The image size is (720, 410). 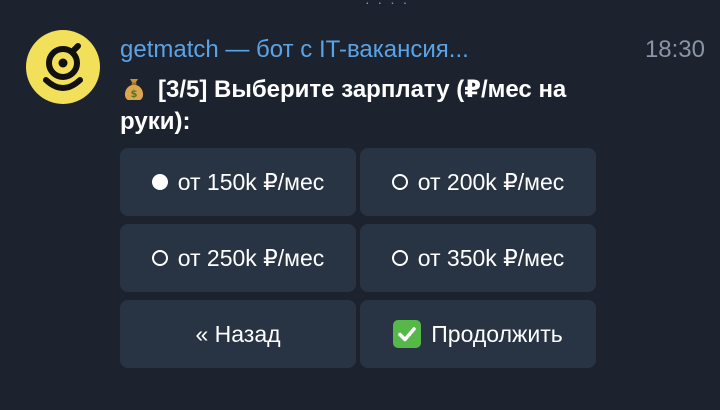 I want to click on radio-selected-icon, so click(x=159, y=182).